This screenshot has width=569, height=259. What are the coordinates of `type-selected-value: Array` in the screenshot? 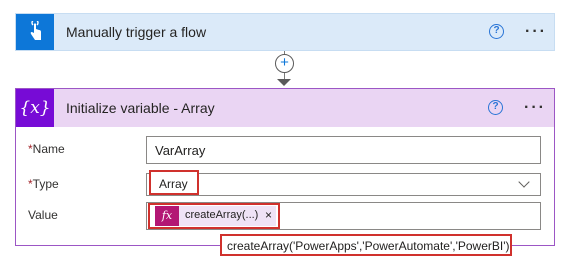 It's located at (174, 182).